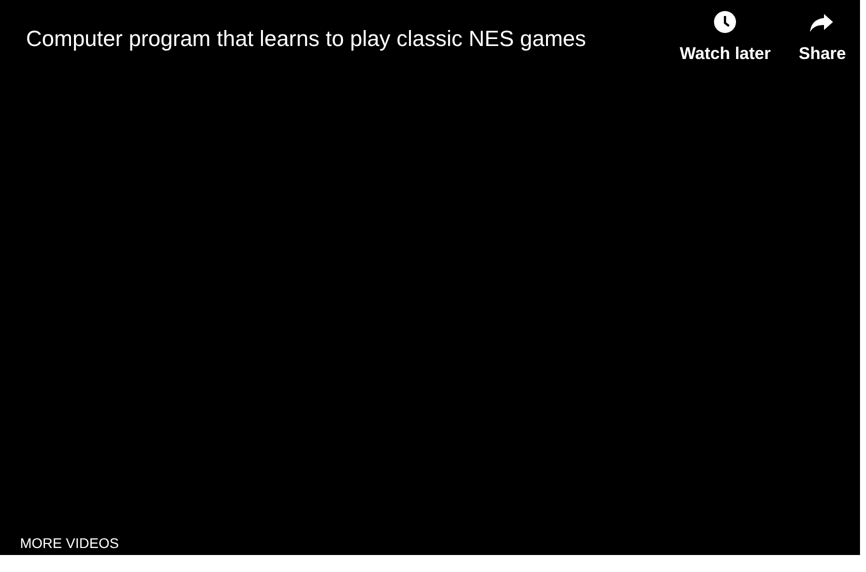  What do you see at coordinates (725, 37) in the screenshot?
I see `watch-later-button: Watch later` at bounding box center [725, 37].